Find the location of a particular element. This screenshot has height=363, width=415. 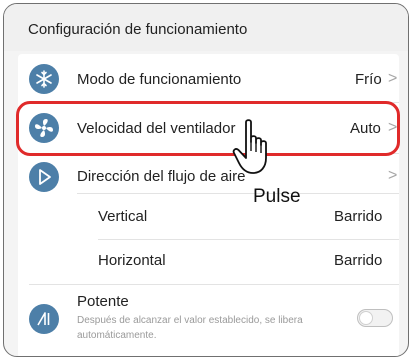

vertical-row: Vertical Barrido is located at coordinates (208, 216).